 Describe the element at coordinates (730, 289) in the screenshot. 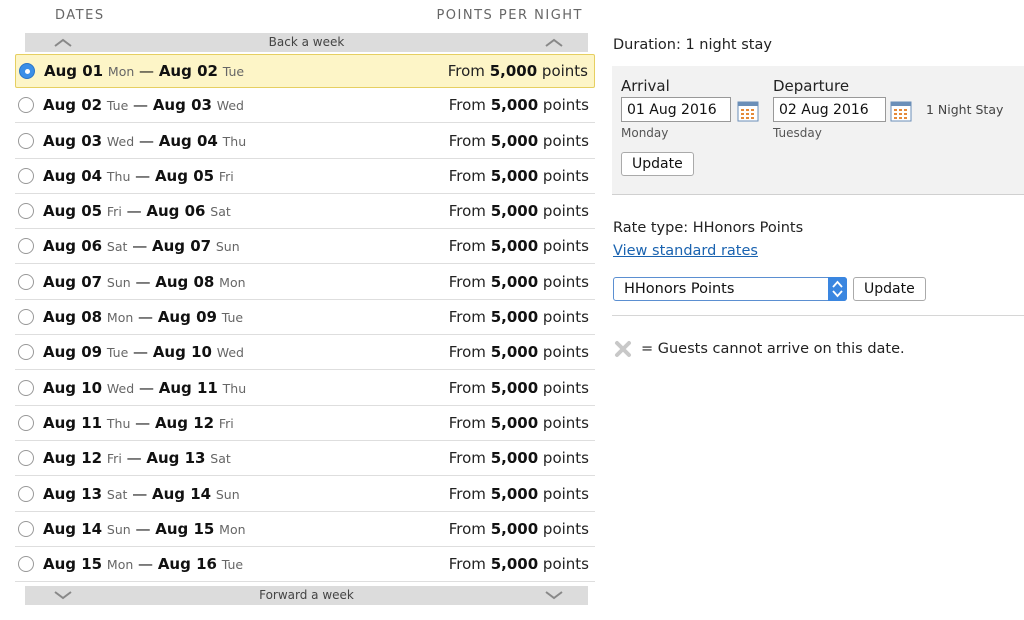

I see `rate-type-select: HHonors Points` at that location.